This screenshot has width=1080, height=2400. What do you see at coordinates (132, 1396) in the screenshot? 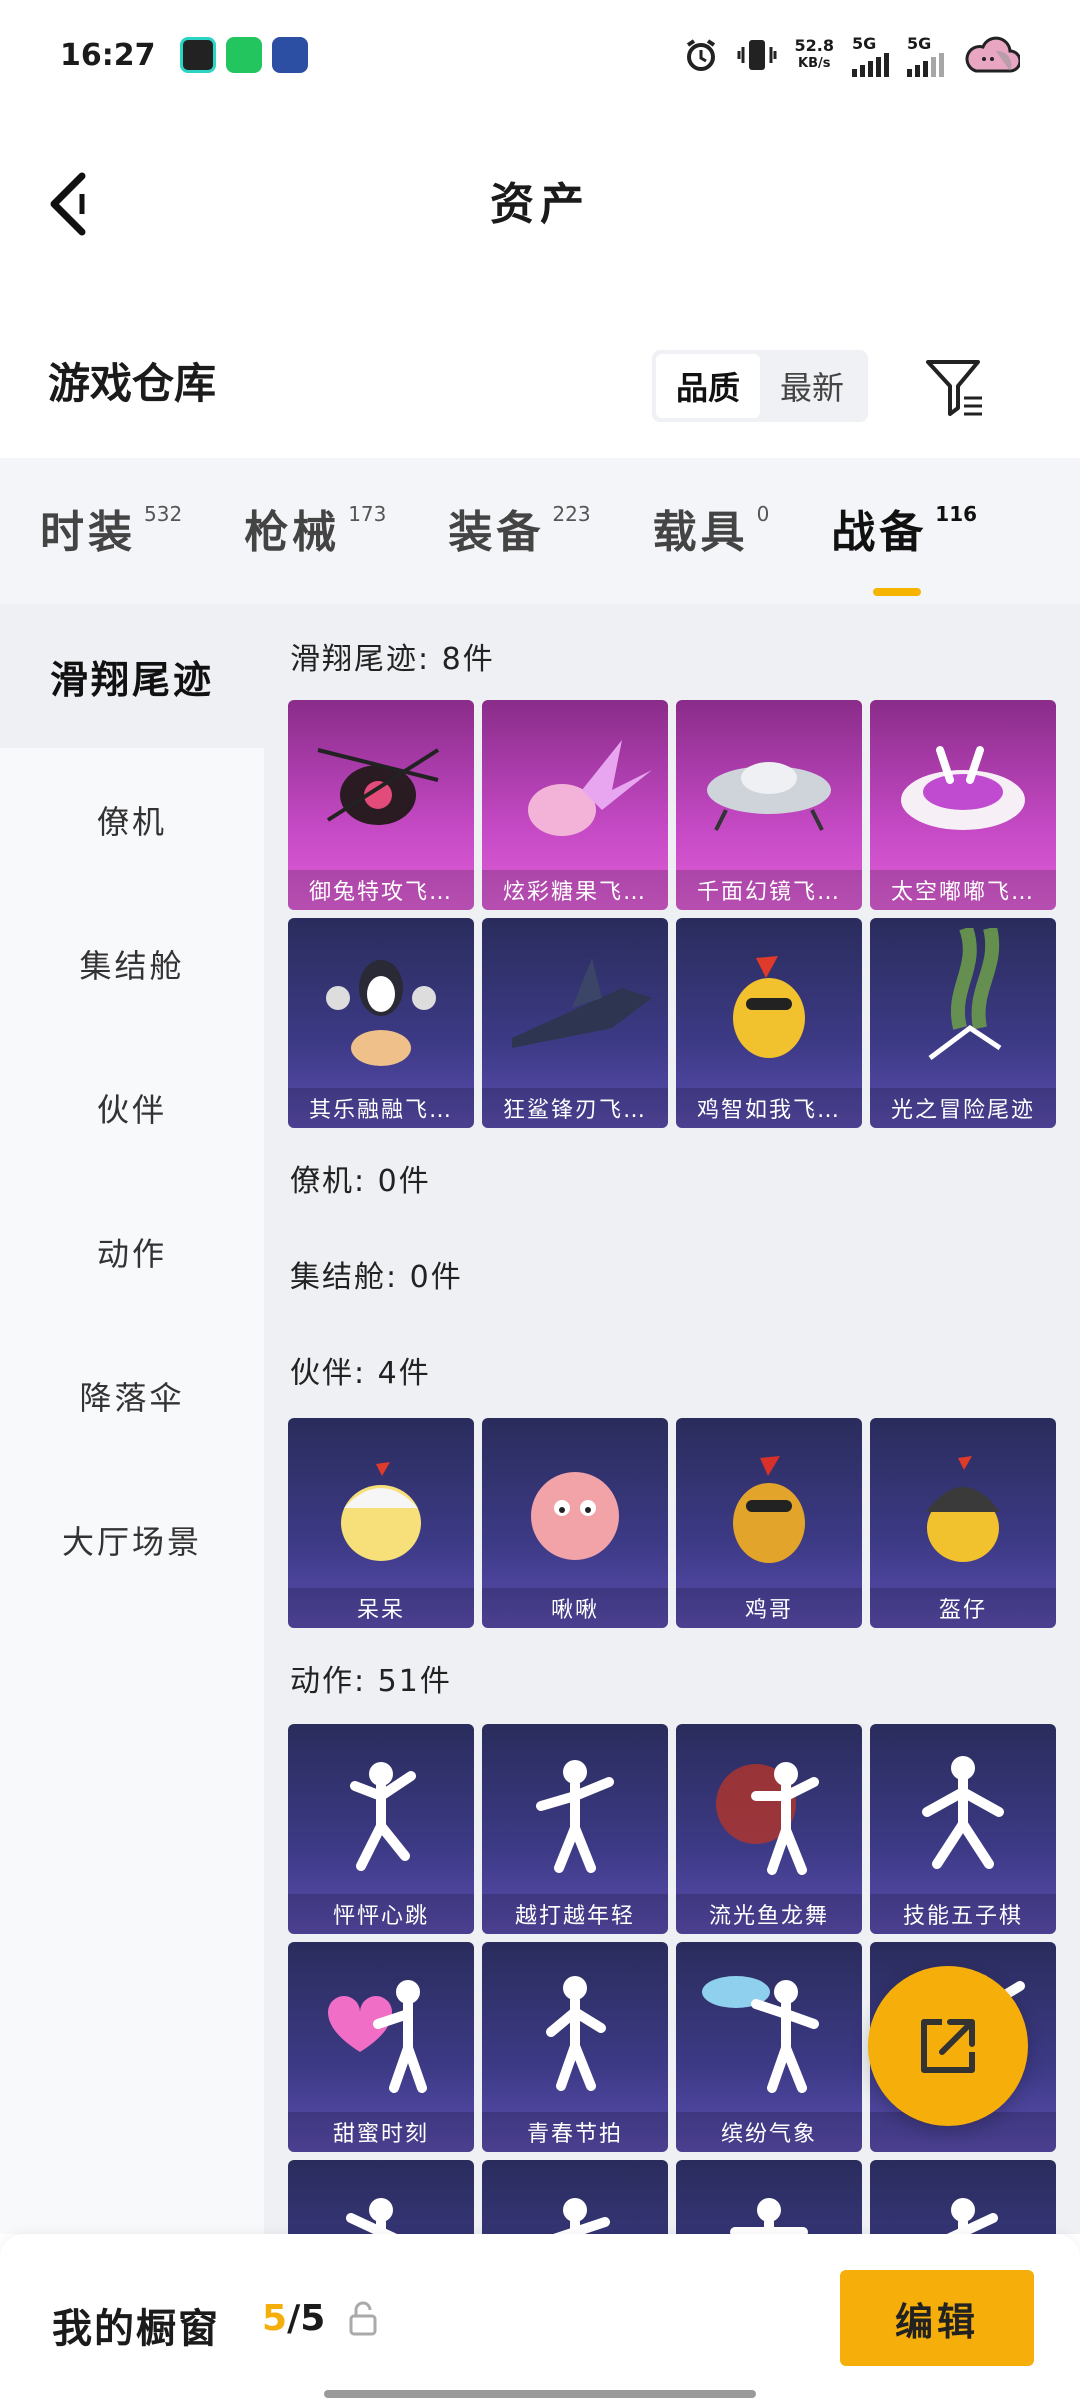
I see `side-item-parachute: 降落伞` at bounding box center [132, 1396].